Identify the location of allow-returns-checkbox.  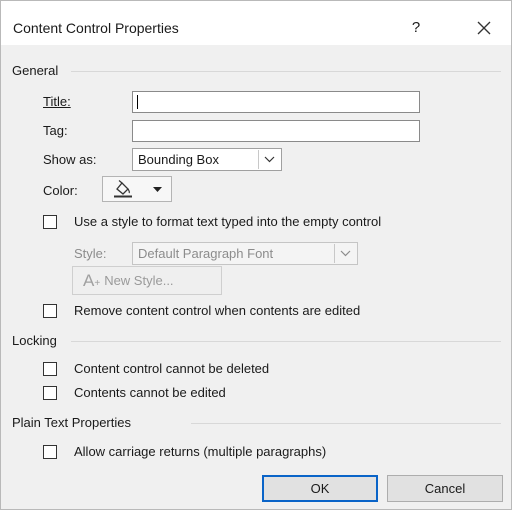
(50, 452).